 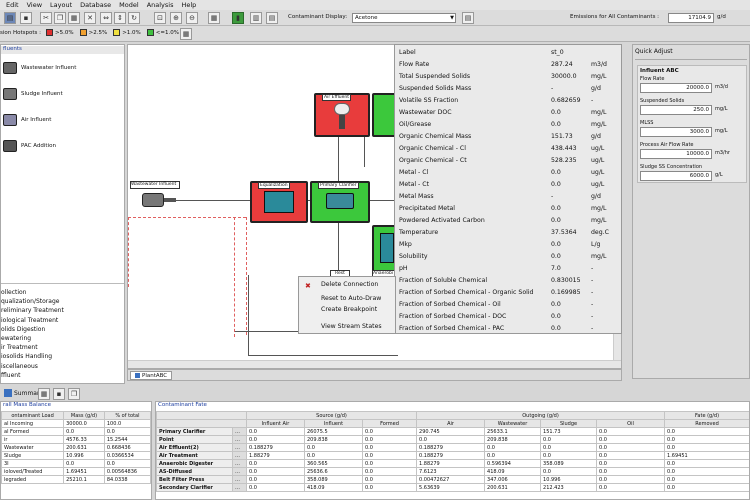 I want to click on influent-pipe, so click(x=170, y=200).